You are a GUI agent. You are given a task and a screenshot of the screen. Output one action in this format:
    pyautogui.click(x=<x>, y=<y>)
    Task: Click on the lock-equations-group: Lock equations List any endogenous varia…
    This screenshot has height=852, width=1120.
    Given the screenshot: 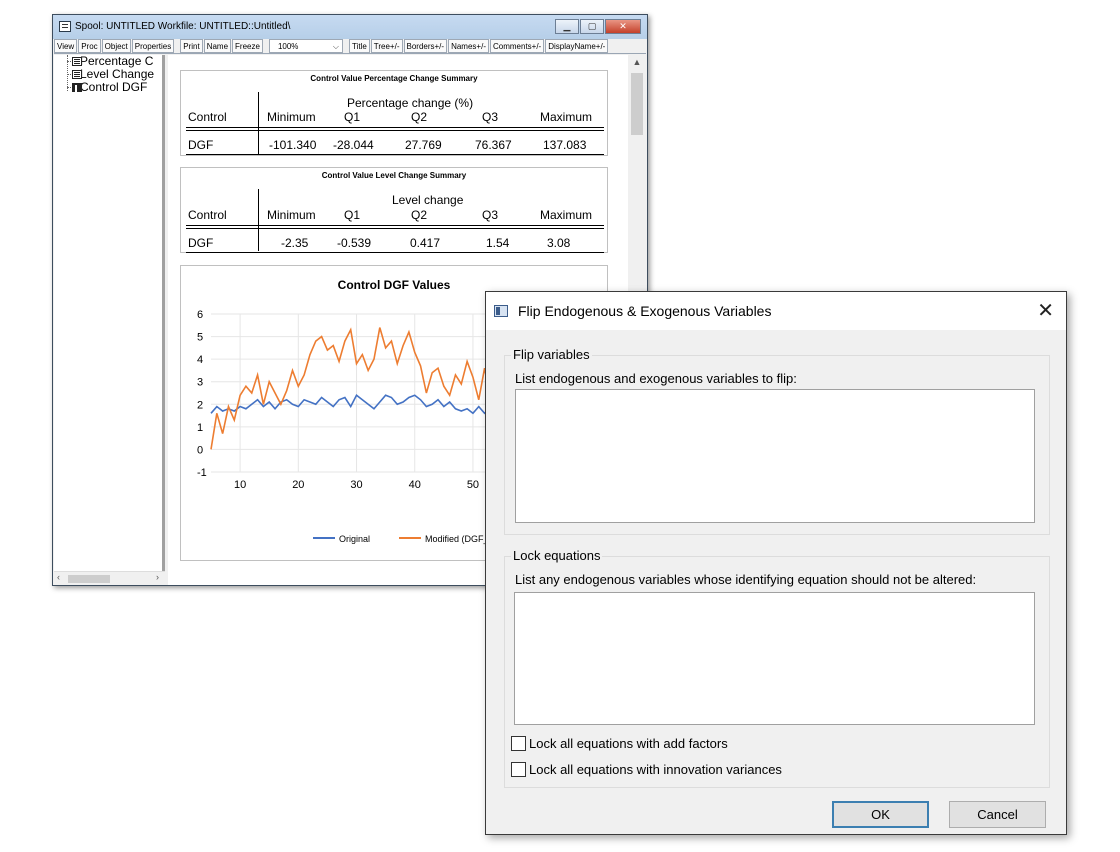 What is the action you would take?
    pyautogui.click(x=777, y=668)
    